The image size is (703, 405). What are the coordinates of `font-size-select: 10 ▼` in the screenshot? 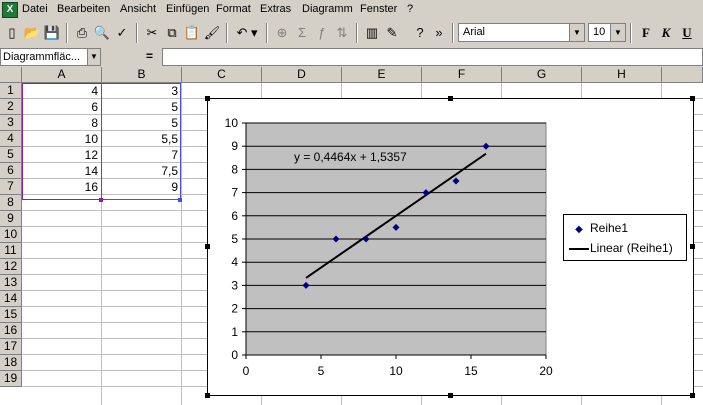 It's located at (607, 32).